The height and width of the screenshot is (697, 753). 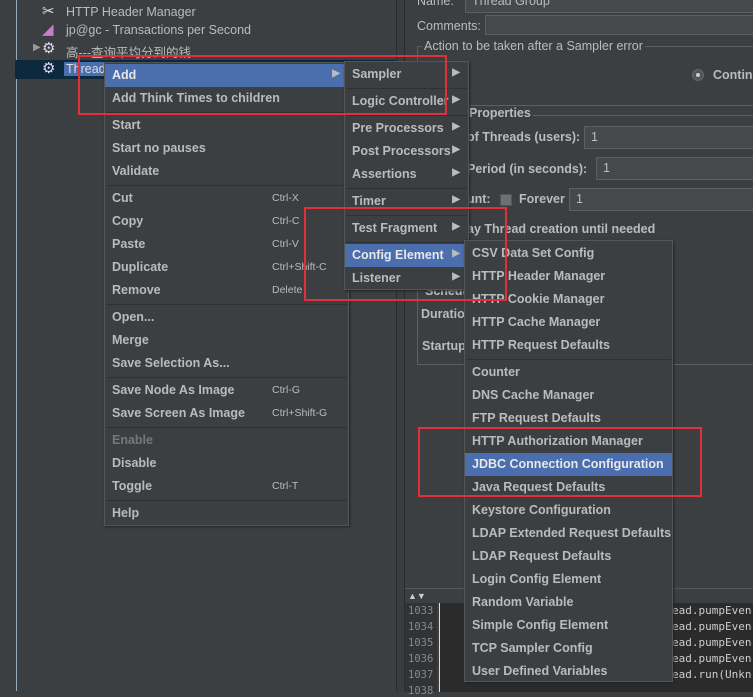 What do you see at coordinates (674, 168) in the screenshot?
I see `ramp-up-input: 1` at bounding box center [674, 168].